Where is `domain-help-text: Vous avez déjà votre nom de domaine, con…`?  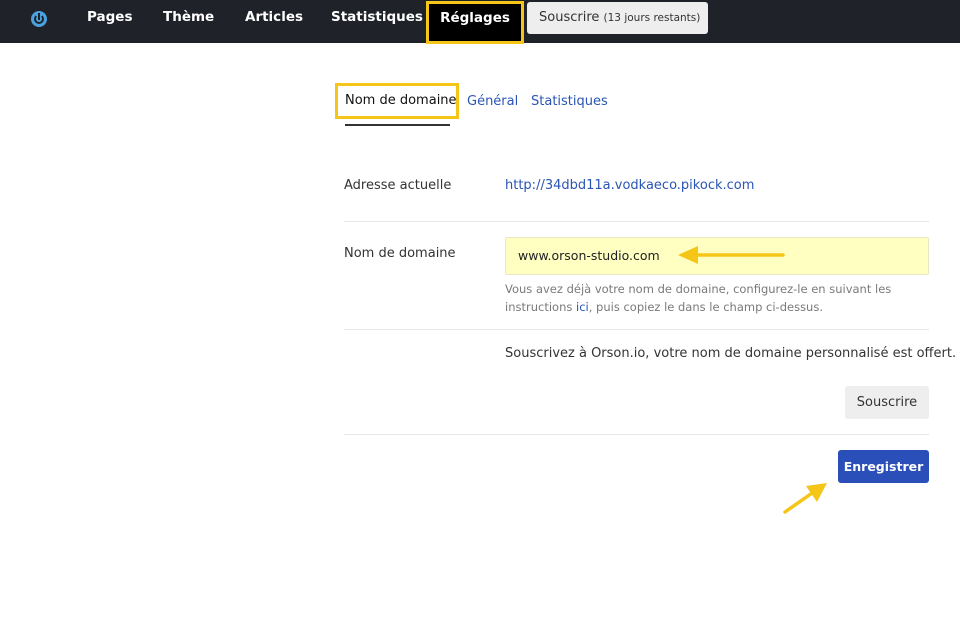
domain-help-text: Vous avez déjà votre nom de domaine, con… is located at coordinates (715, 298).